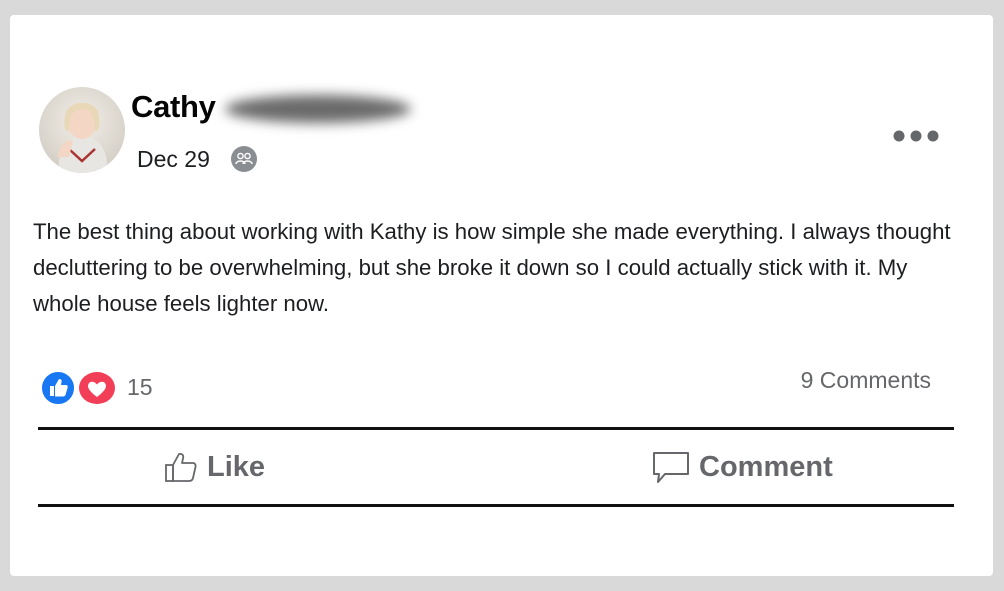 The width and height of the screenshot is (1004, 591). What do you see at coordinates (140, 387) in the screenshot?
I see `reaction-count: 15` at bounding box center [140, 387].